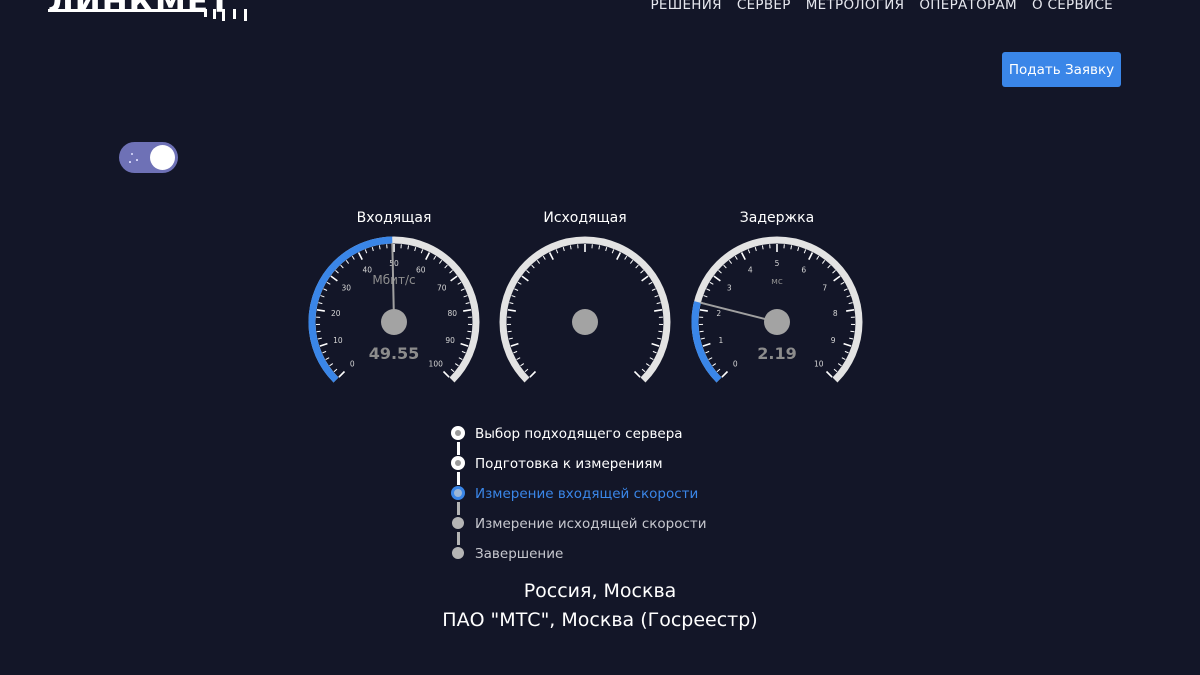  What do you see at coordinates (777, 263) in the screenshot?
I see `gauge-tick-label: 5` at bounding box center [777, 263].